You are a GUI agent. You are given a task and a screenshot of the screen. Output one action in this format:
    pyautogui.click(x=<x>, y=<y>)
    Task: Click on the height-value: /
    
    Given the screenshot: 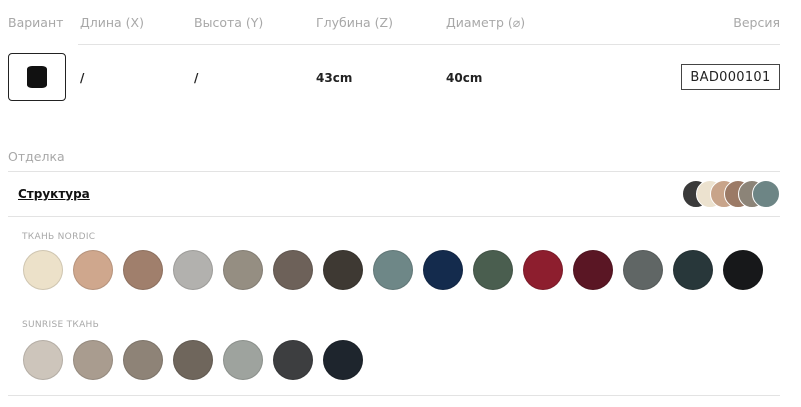 What is the action you would take?
    pyautogui.click(x=196, y=78)
    